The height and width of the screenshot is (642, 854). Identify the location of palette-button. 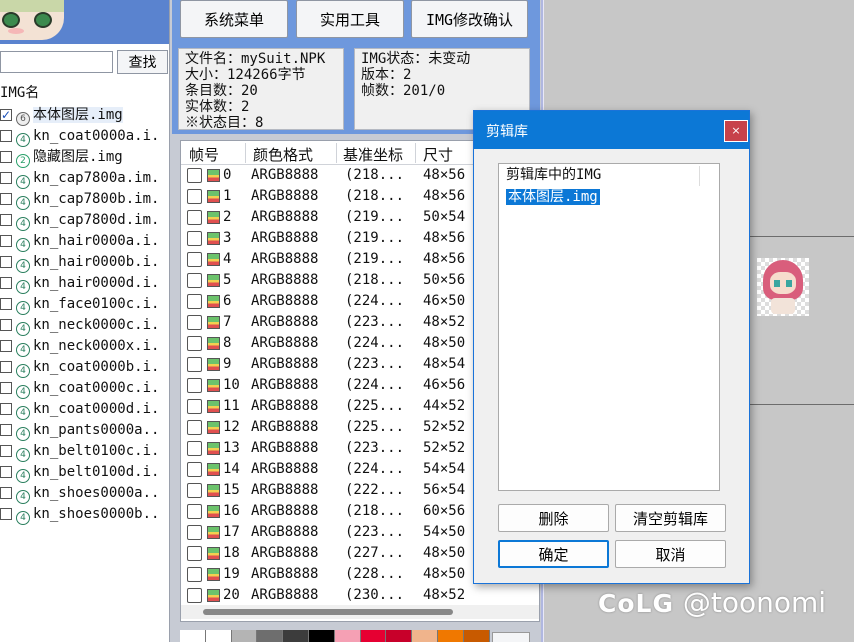
(511, 637).